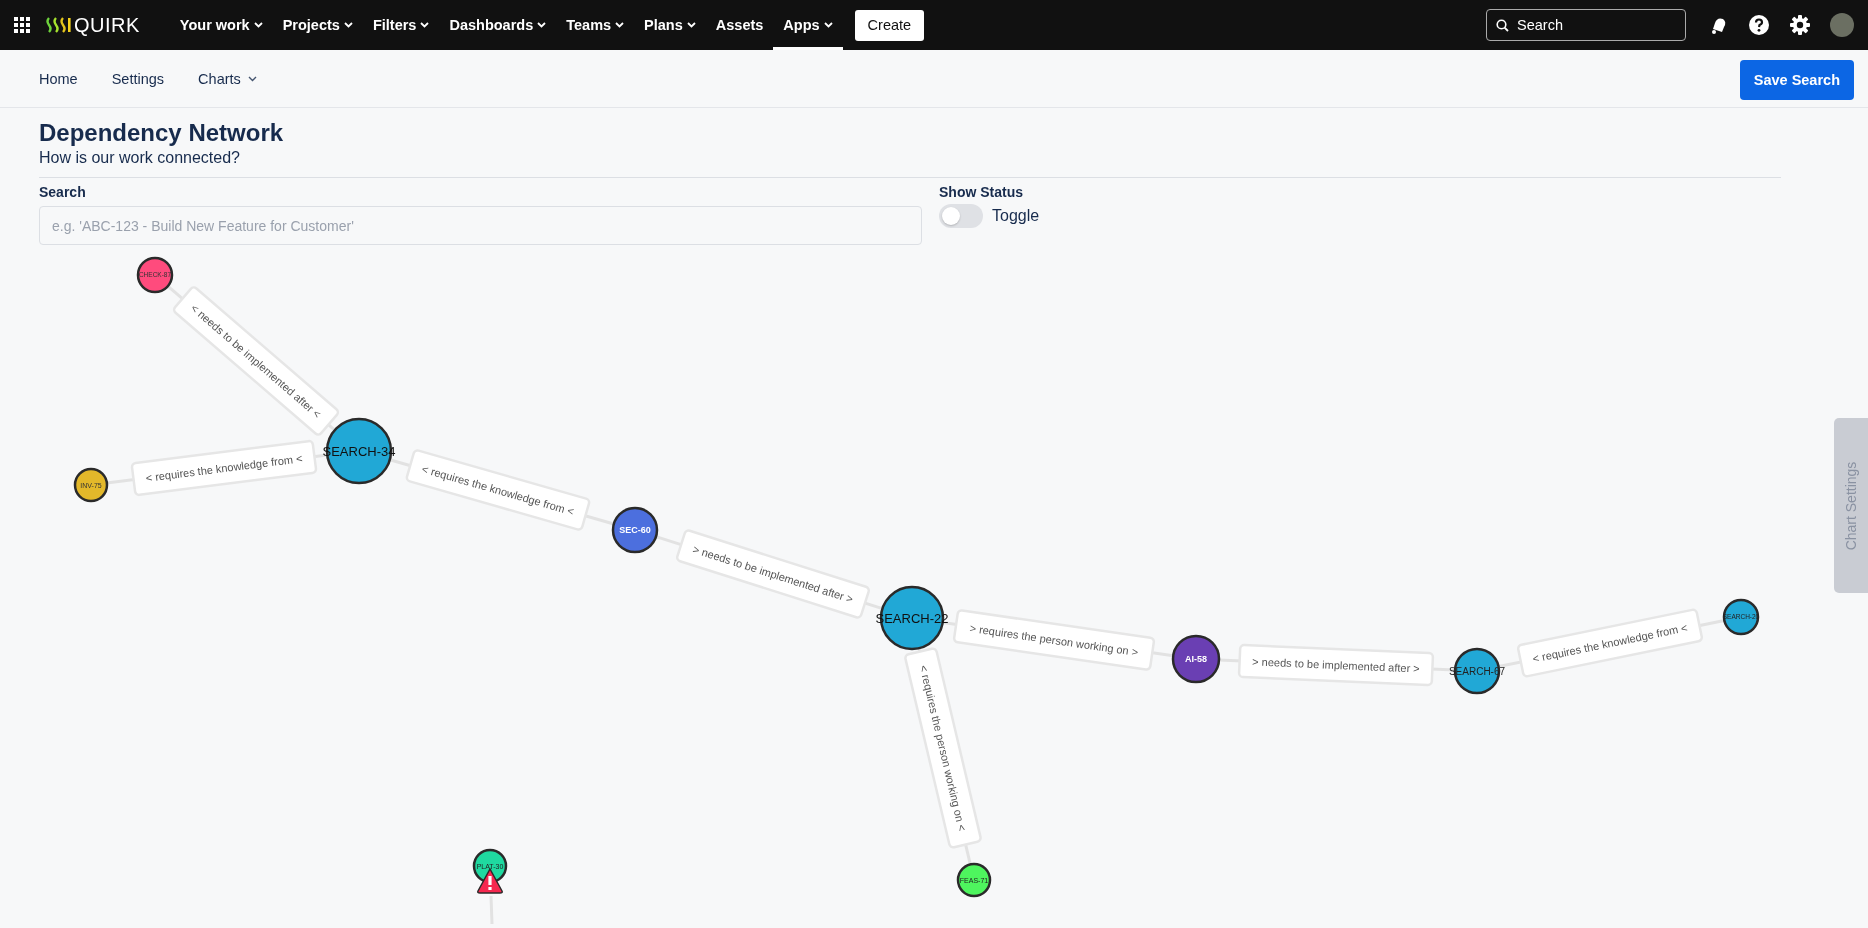  Describe the element at coordinates (981, 192) in the screenshot. I see `field-label: Show Status` at that location.